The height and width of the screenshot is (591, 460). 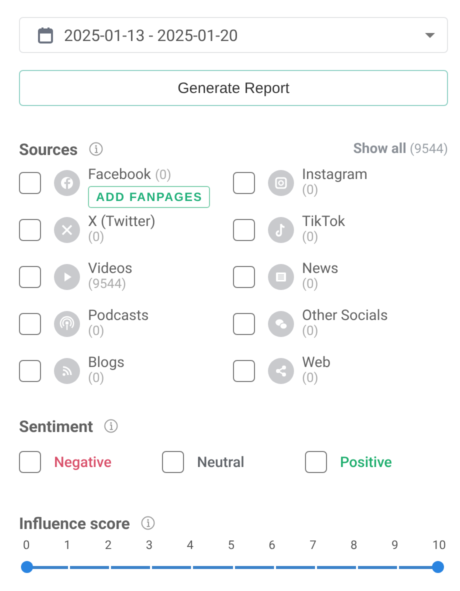 What do you see at coordinates (430, 35) in the screenshot?
I see `caret-icon` at bounding box center [430, 35].